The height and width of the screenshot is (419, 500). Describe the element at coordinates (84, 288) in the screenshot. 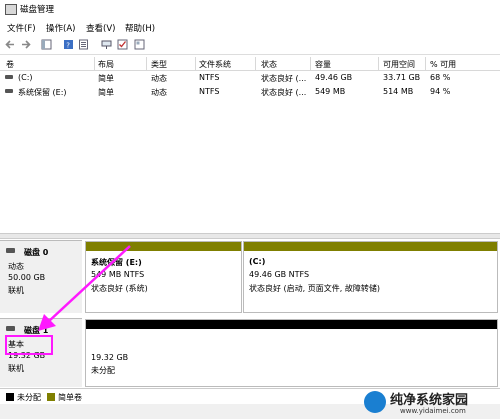

I see `annotation-arrow` at that location.